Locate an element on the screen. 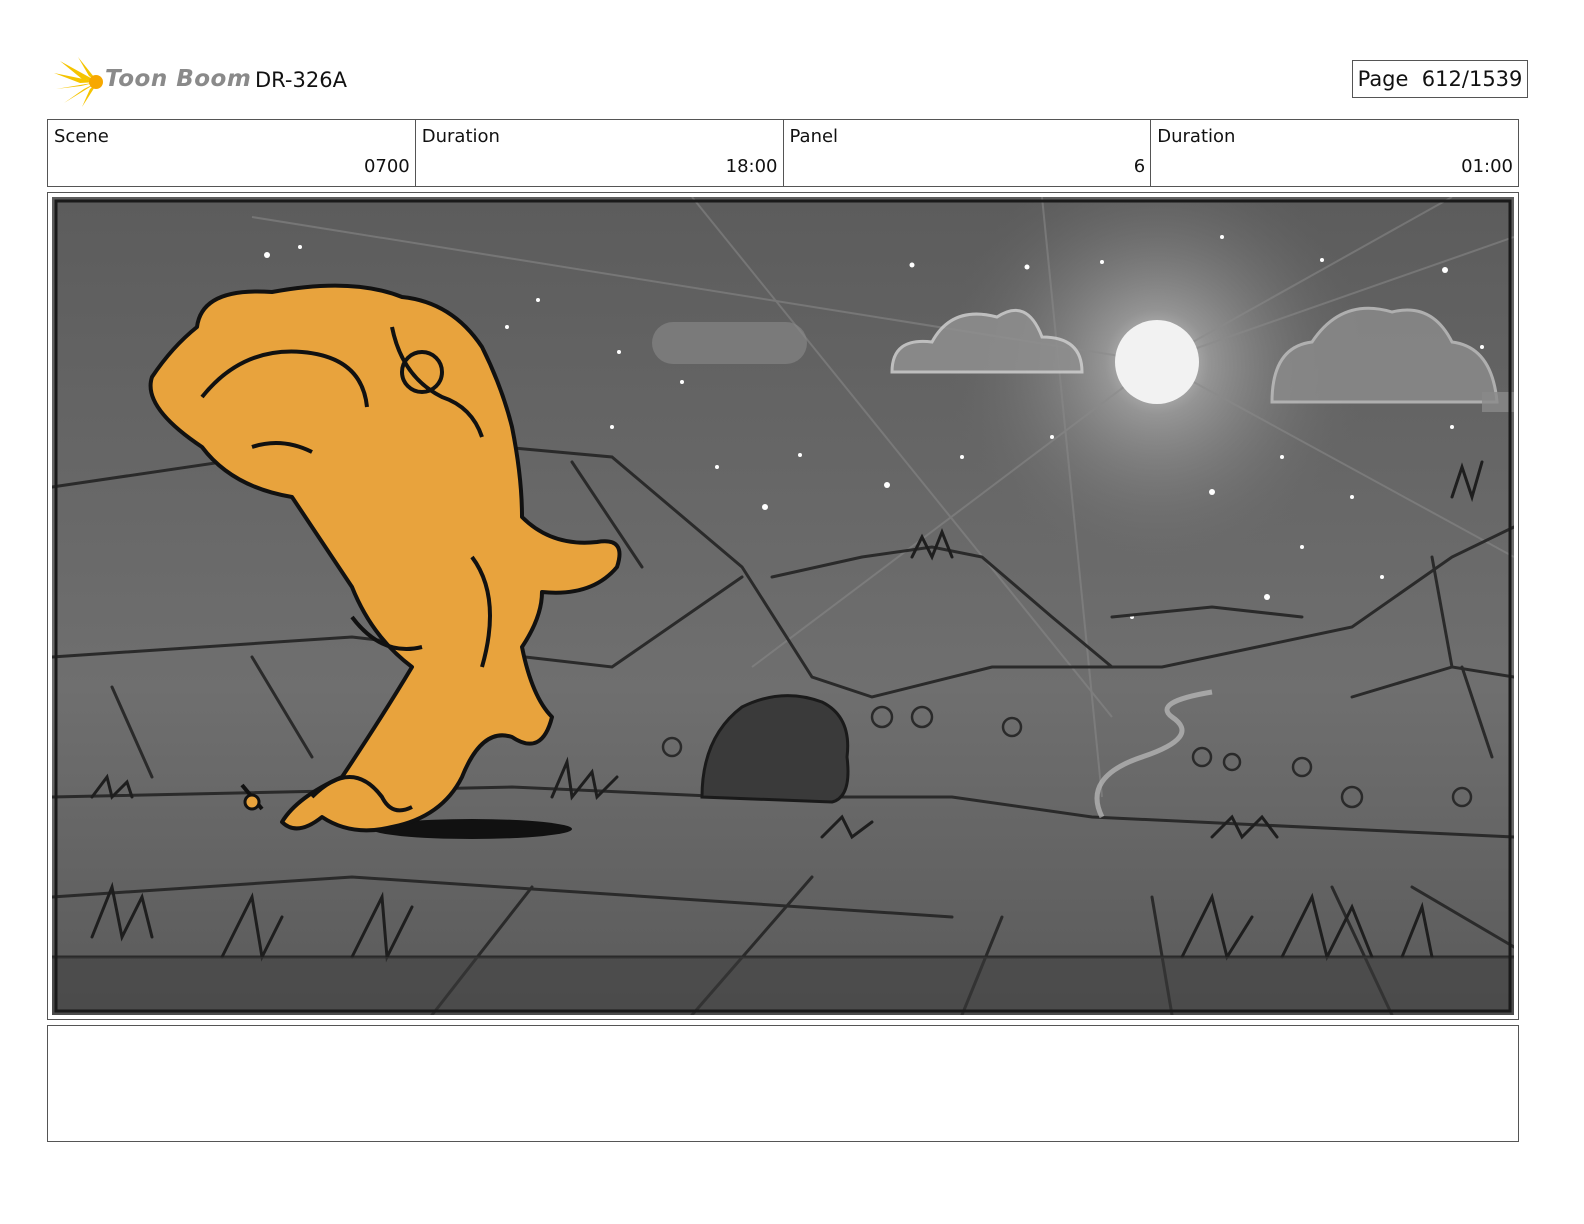 This screenshot has height=1224, width=1584. page-indicator: Page 612/1539 is located at coordinates (1440, 79).